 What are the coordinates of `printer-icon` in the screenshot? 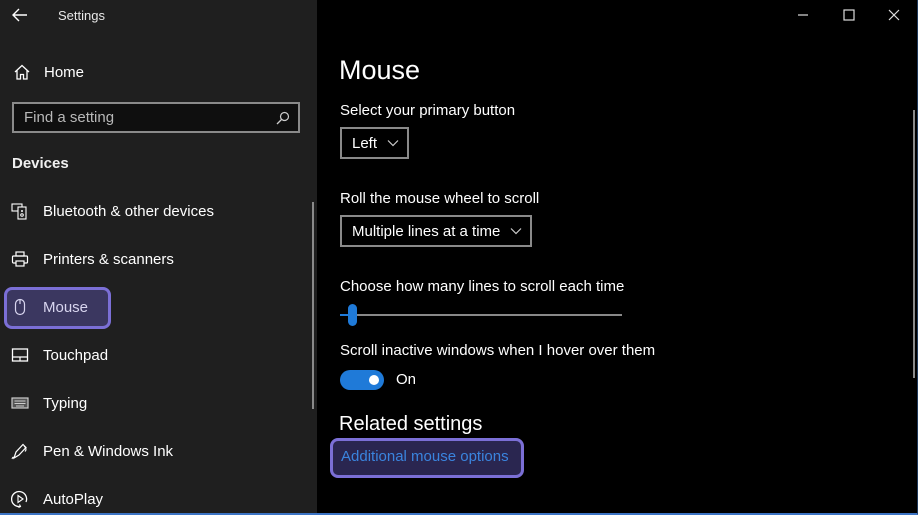 It's located at (20, 259).